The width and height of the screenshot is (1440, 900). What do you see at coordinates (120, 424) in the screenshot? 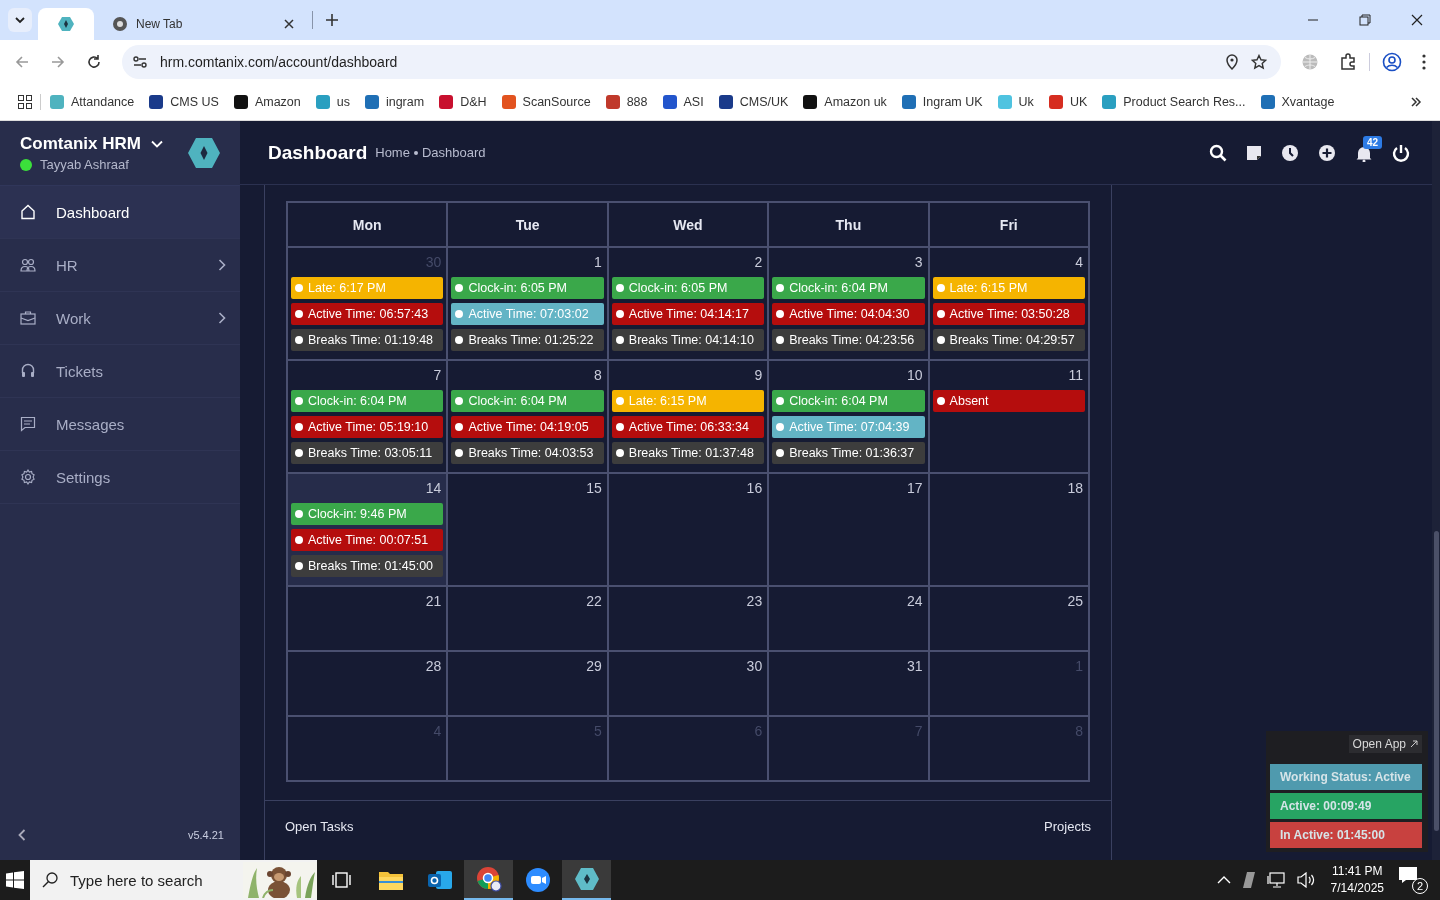
I see `nav-item: Messages` at bounding box center [120, 424].